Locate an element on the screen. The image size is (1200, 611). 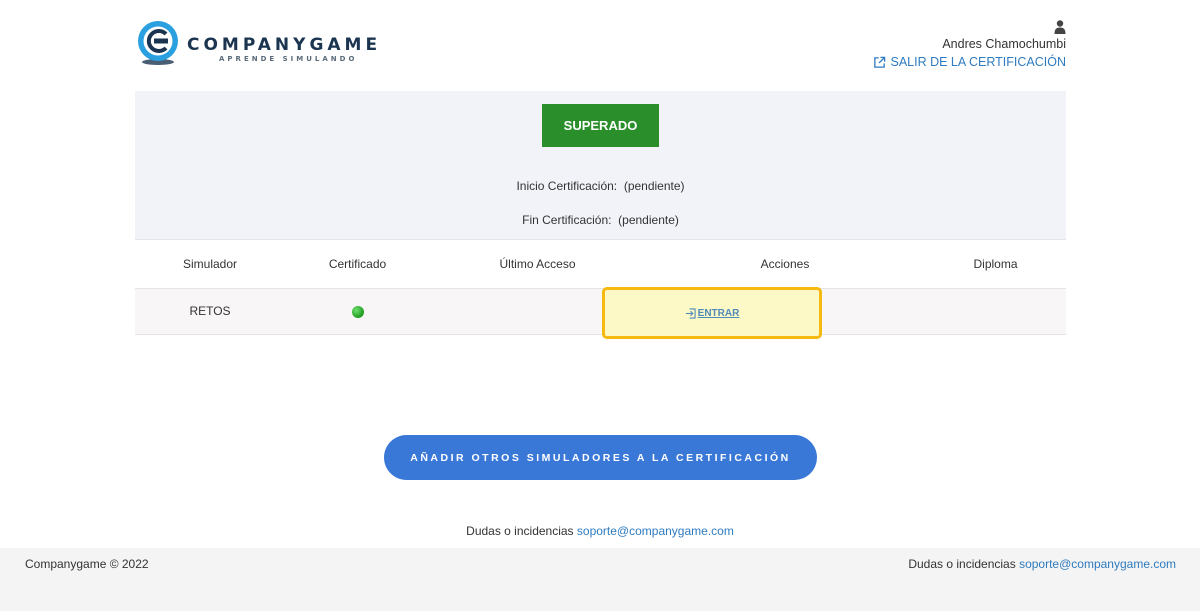
enter-simulator-link: ENTRAR is located at coordinates (712, 313).